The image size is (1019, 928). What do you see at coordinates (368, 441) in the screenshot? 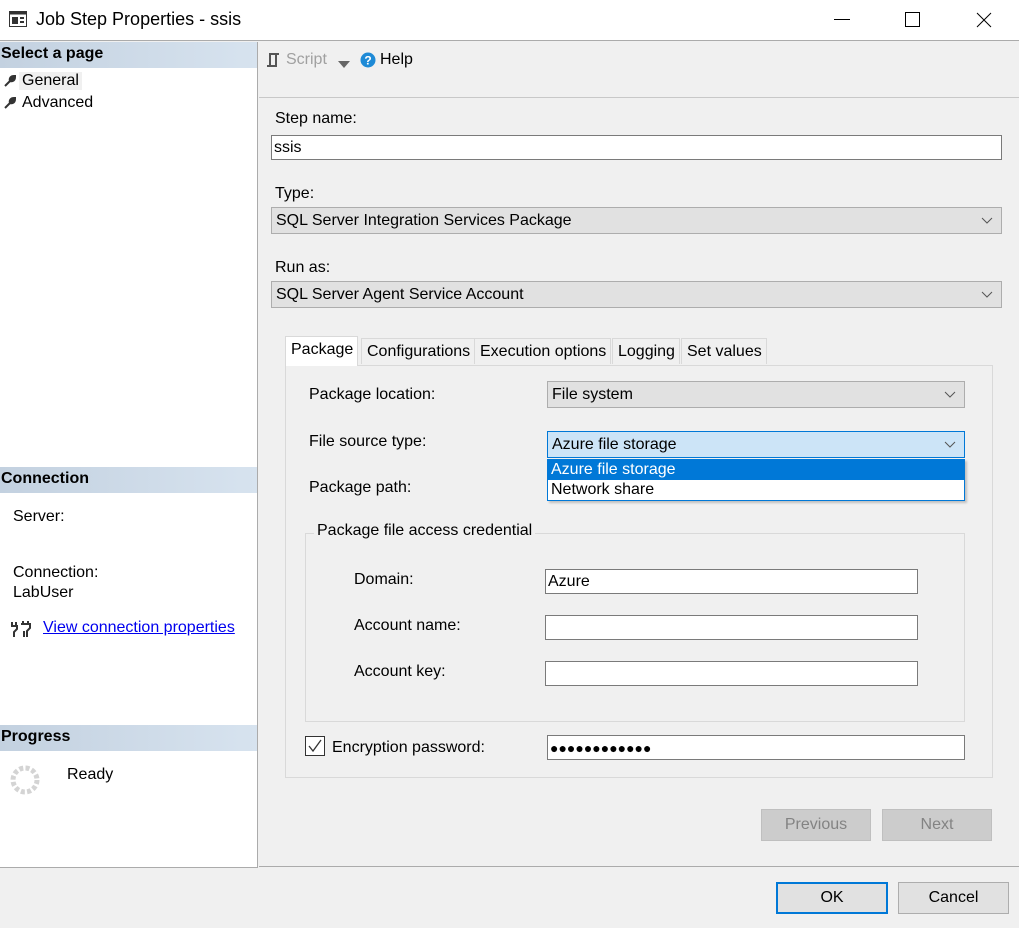
I see `file-source-type-label: File source type:` at bounding box center [368, 441].